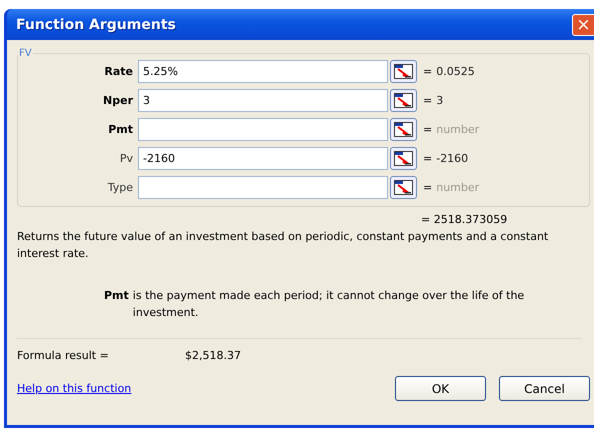 The height and width of the screenshot is (434, 594). What do you see at coordinates (464, 219) in the screenshot?
I see `function-result: = 2518.373059` at bounding box center [464, 219].